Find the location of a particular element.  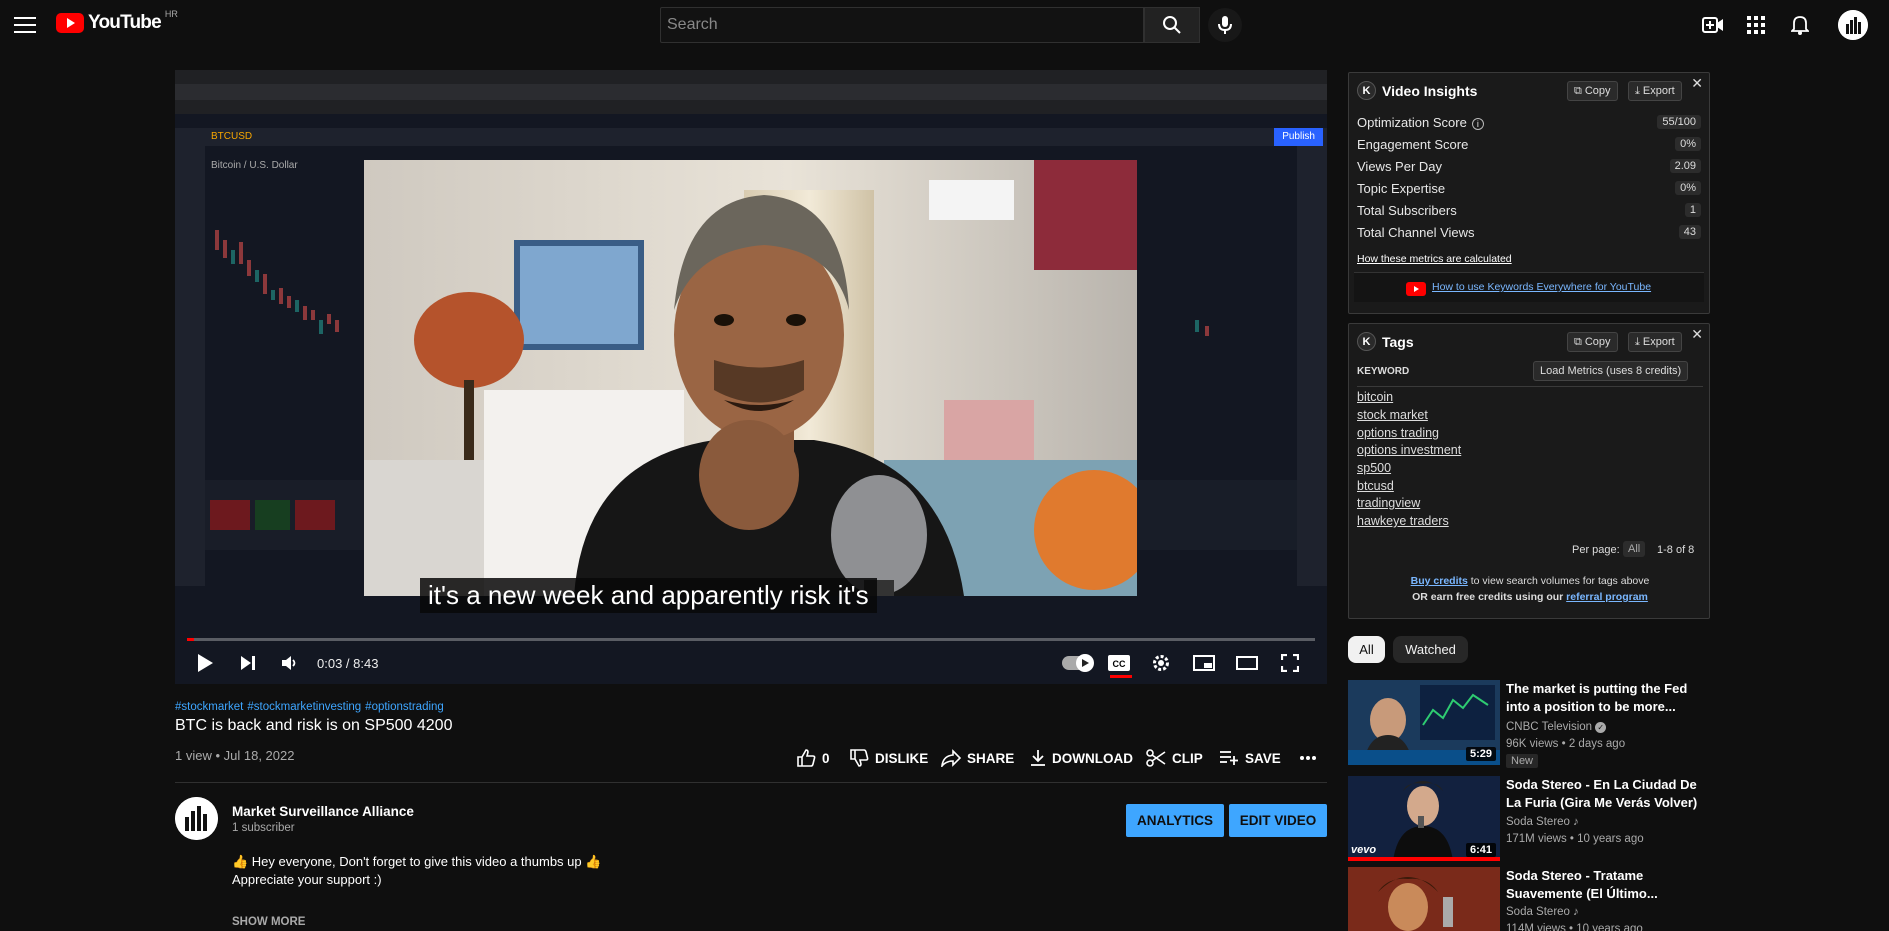

keyword-link: bitcoin is located at coordinates (1375, 397).